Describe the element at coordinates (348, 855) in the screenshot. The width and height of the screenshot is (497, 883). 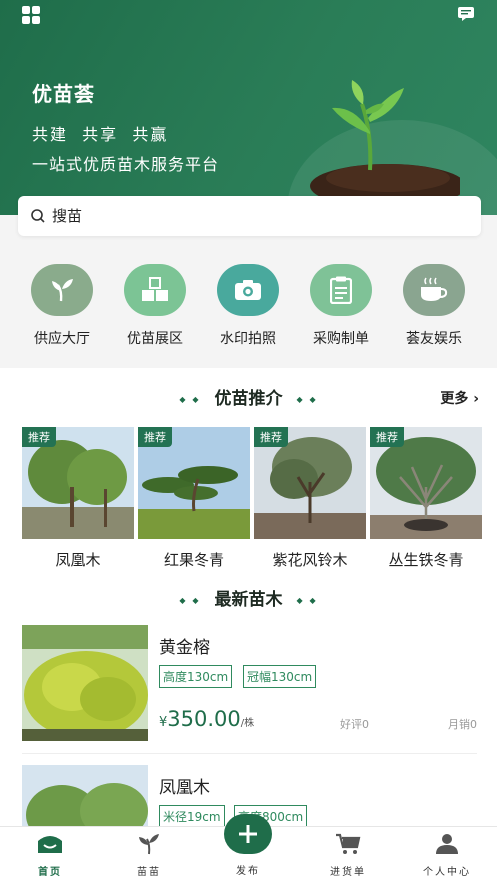
I see `tab-cart: 进货单` at that location.